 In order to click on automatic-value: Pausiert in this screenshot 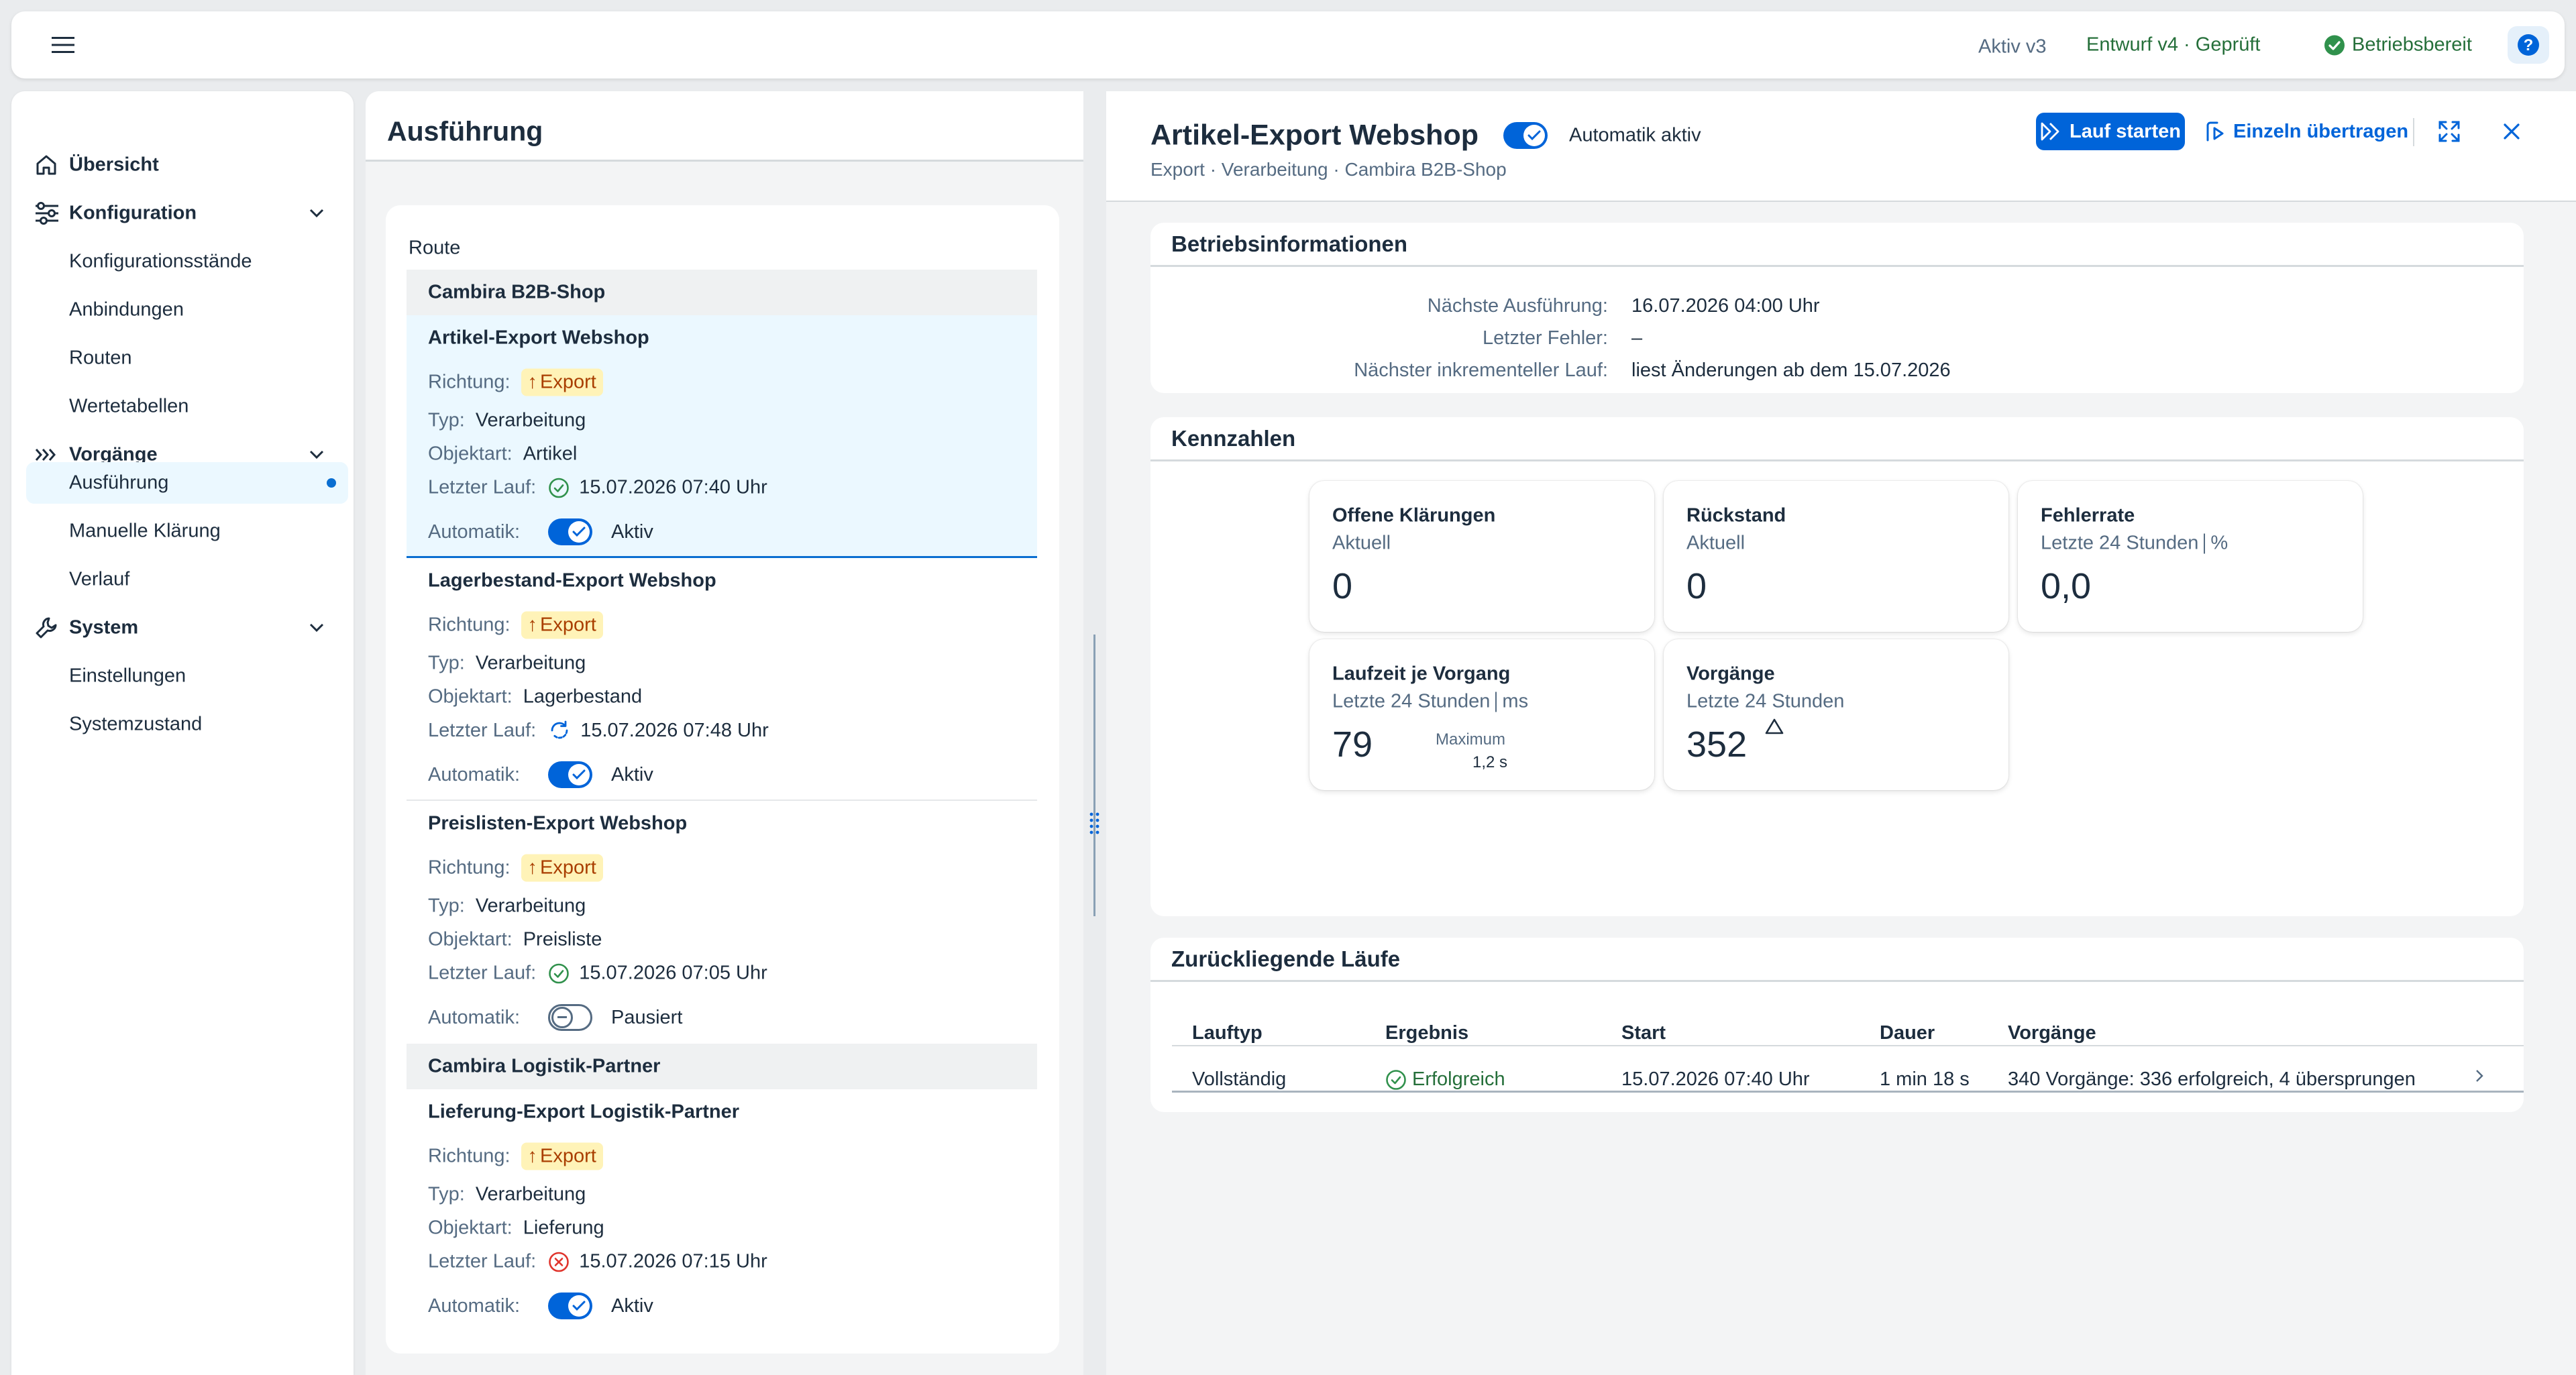, I will do `click(647, 1017)`.